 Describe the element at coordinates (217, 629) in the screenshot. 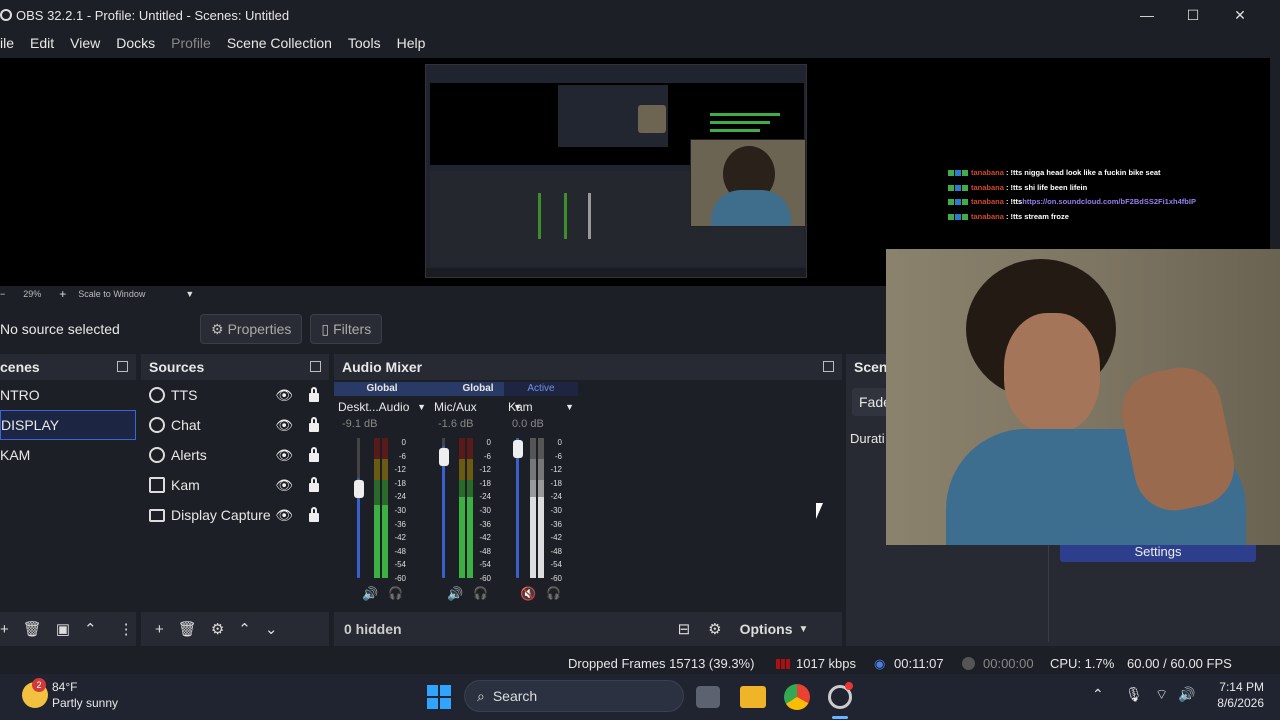

I see `source-properties-gear-icon: ⚙` at that location.